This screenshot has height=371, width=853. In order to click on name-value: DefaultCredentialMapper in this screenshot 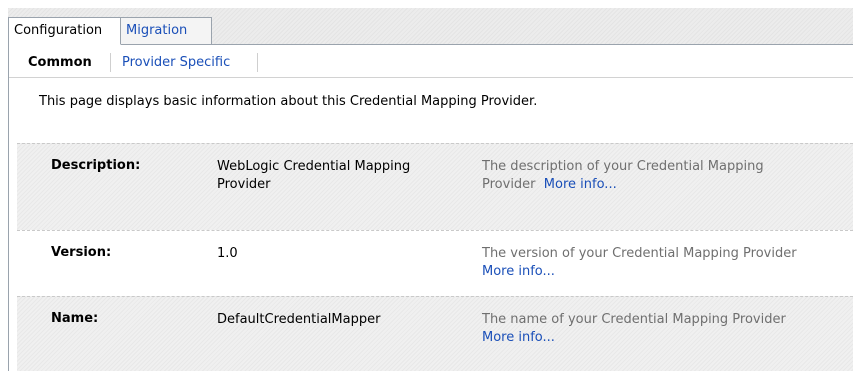, I will do `click(299, 319)`.